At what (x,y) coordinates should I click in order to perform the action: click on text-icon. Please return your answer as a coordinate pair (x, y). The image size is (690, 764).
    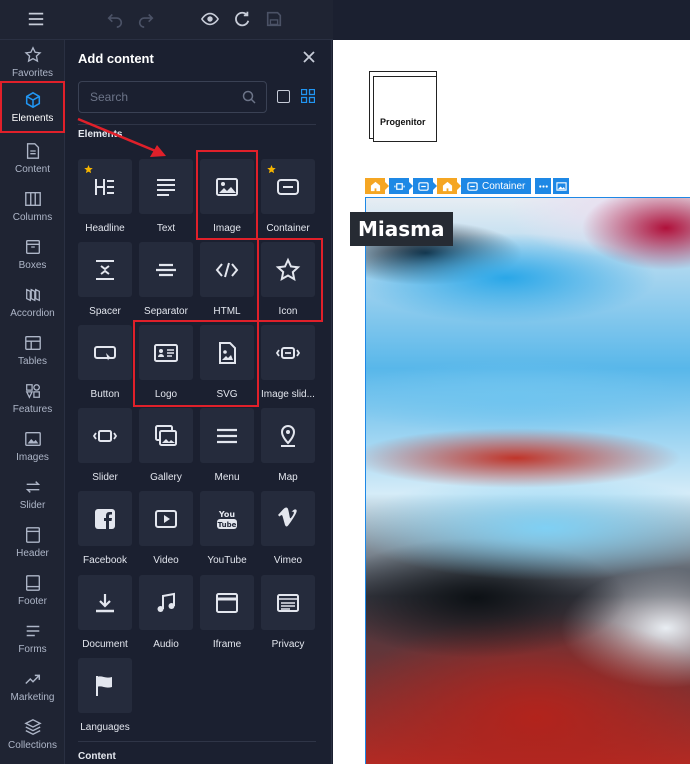
    Looking at the image, I should click on (166, 187).